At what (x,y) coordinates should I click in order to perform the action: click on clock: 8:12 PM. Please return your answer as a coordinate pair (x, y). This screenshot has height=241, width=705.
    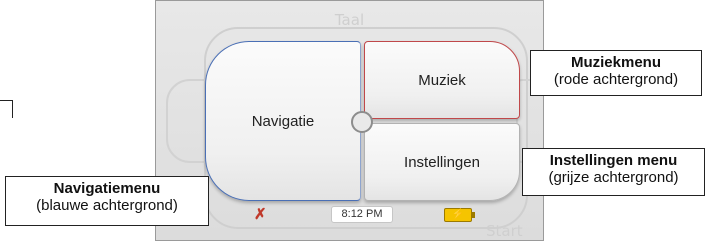
    Looking at the image, I should click on (362, 214).